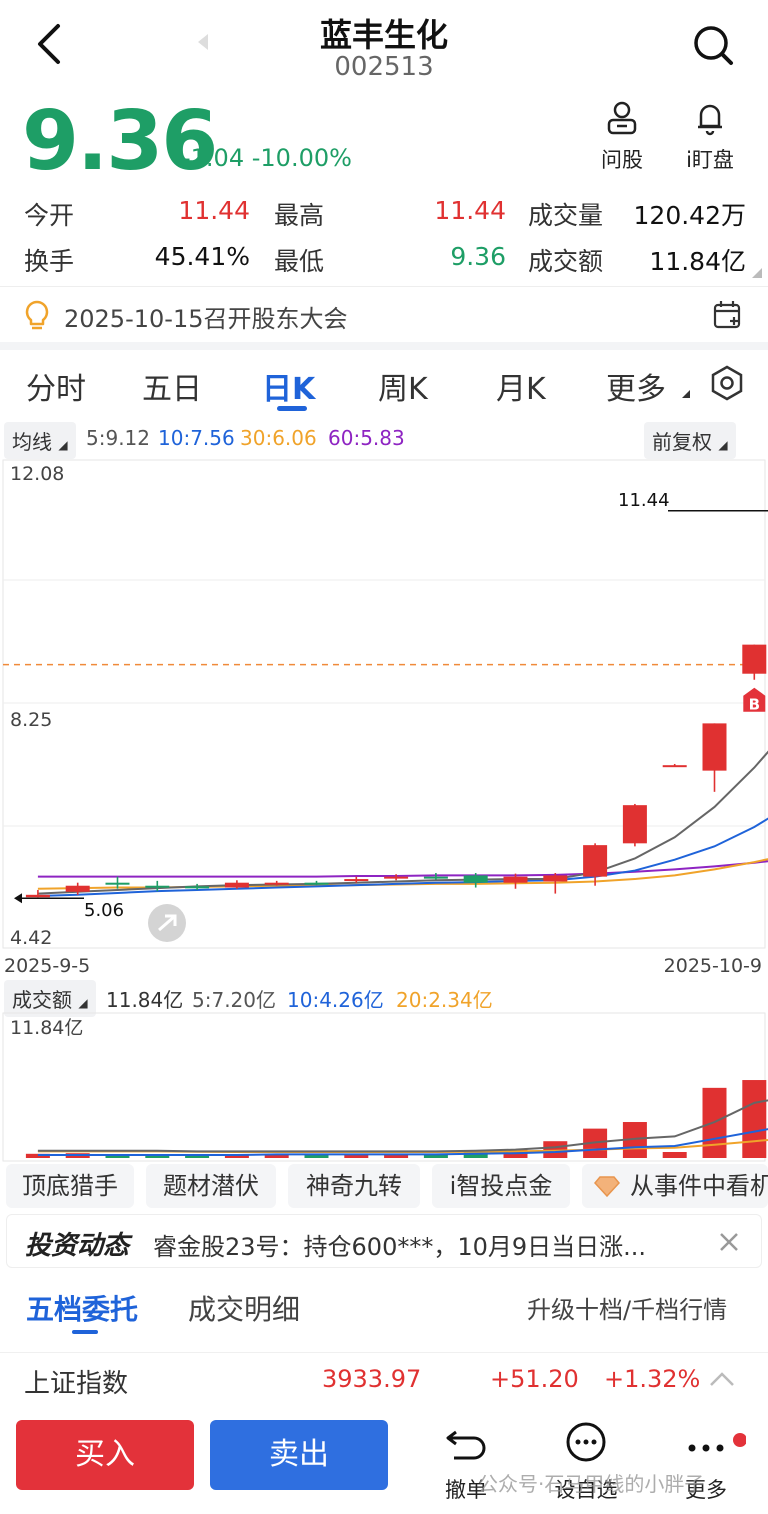 This screenshot has width=768, height=1514. Describe the element at coordinates (686, 394) in the screenshot. I see `more-dropdown-icon` at that location.